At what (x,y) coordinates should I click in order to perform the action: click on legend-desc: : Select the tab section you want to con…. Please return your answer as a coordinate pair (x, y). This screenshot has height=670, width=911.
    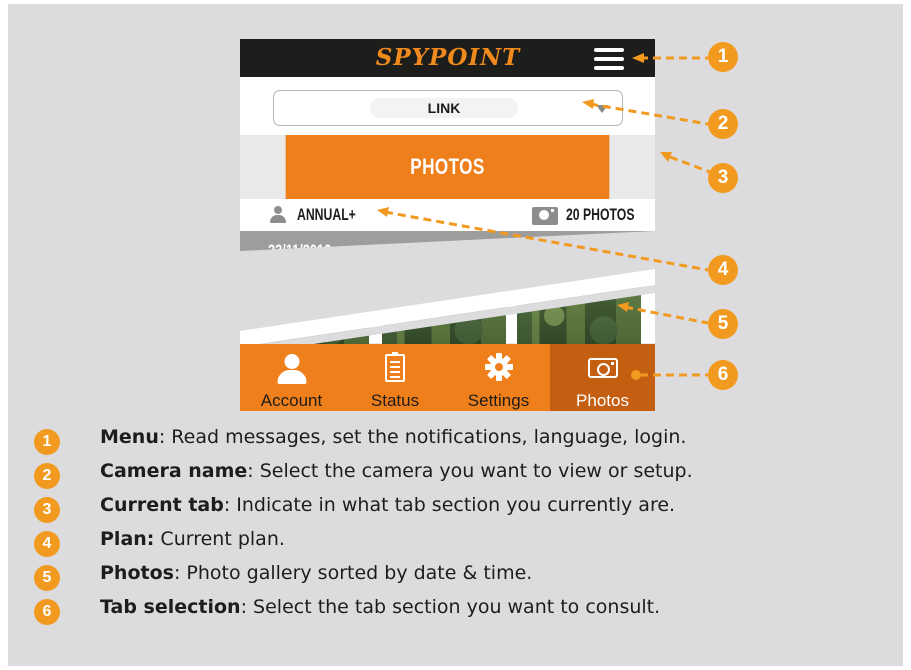
    Looking at the image, I should click on (450, 607).